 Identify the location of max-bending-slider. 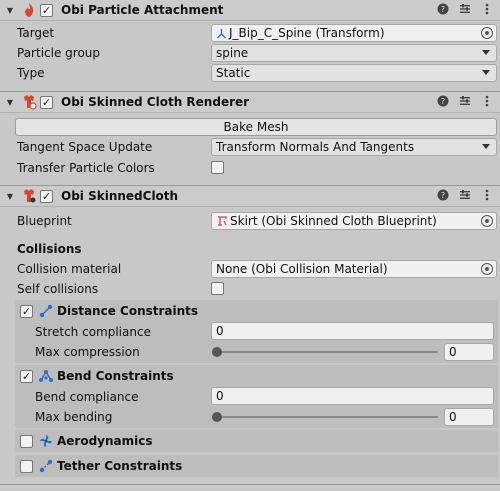
(327, 417).